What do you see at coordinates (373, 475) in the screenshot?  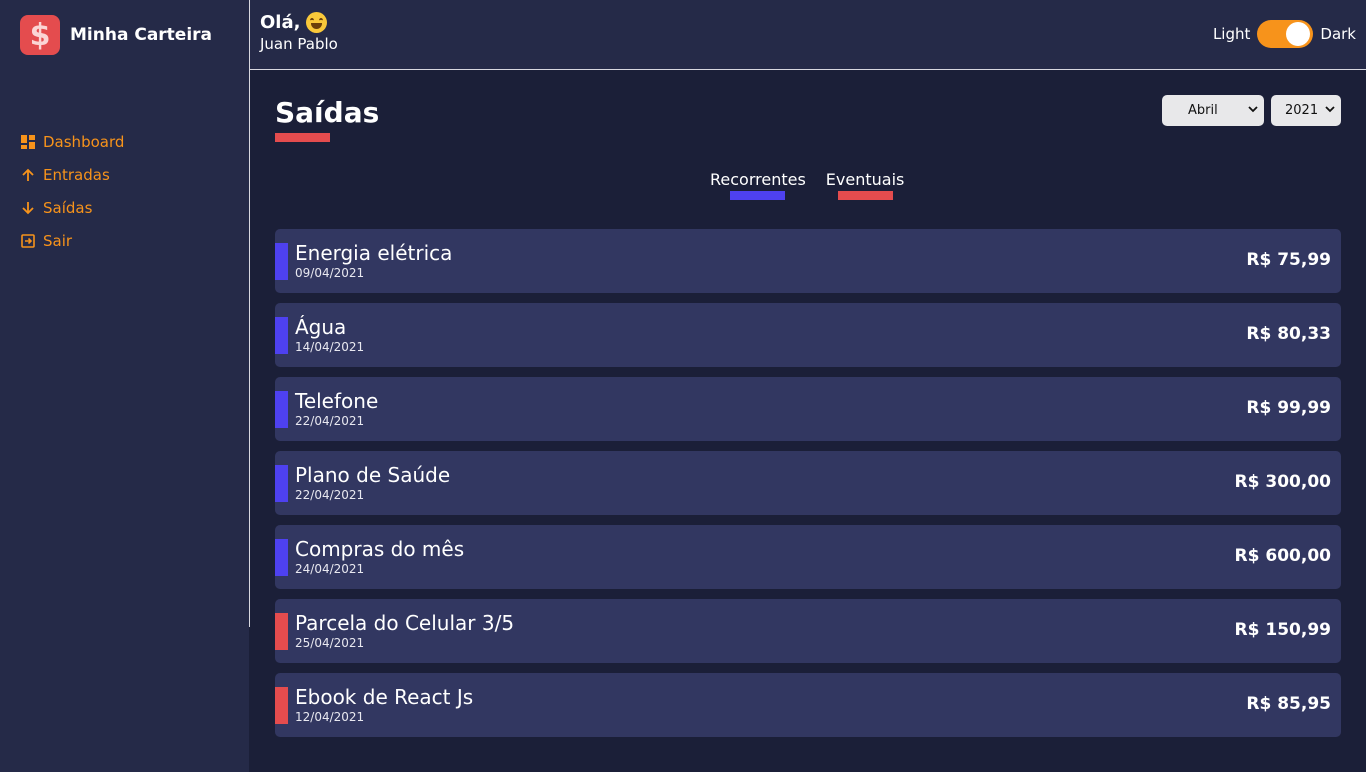 I see `transaction-title: Plano de Saúde` at bounding box center [373, 475].